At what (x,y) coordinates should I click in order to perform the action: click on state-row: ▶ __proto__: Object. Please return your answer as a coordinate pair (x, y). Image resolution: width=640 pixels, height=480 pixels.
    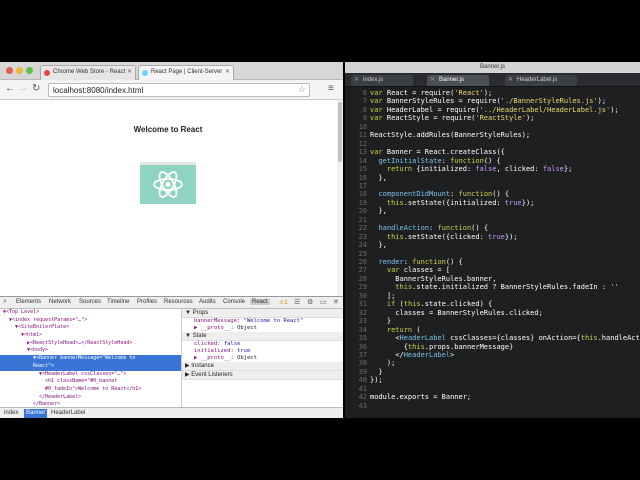
    Looking at the image, I should click on (262, 358).